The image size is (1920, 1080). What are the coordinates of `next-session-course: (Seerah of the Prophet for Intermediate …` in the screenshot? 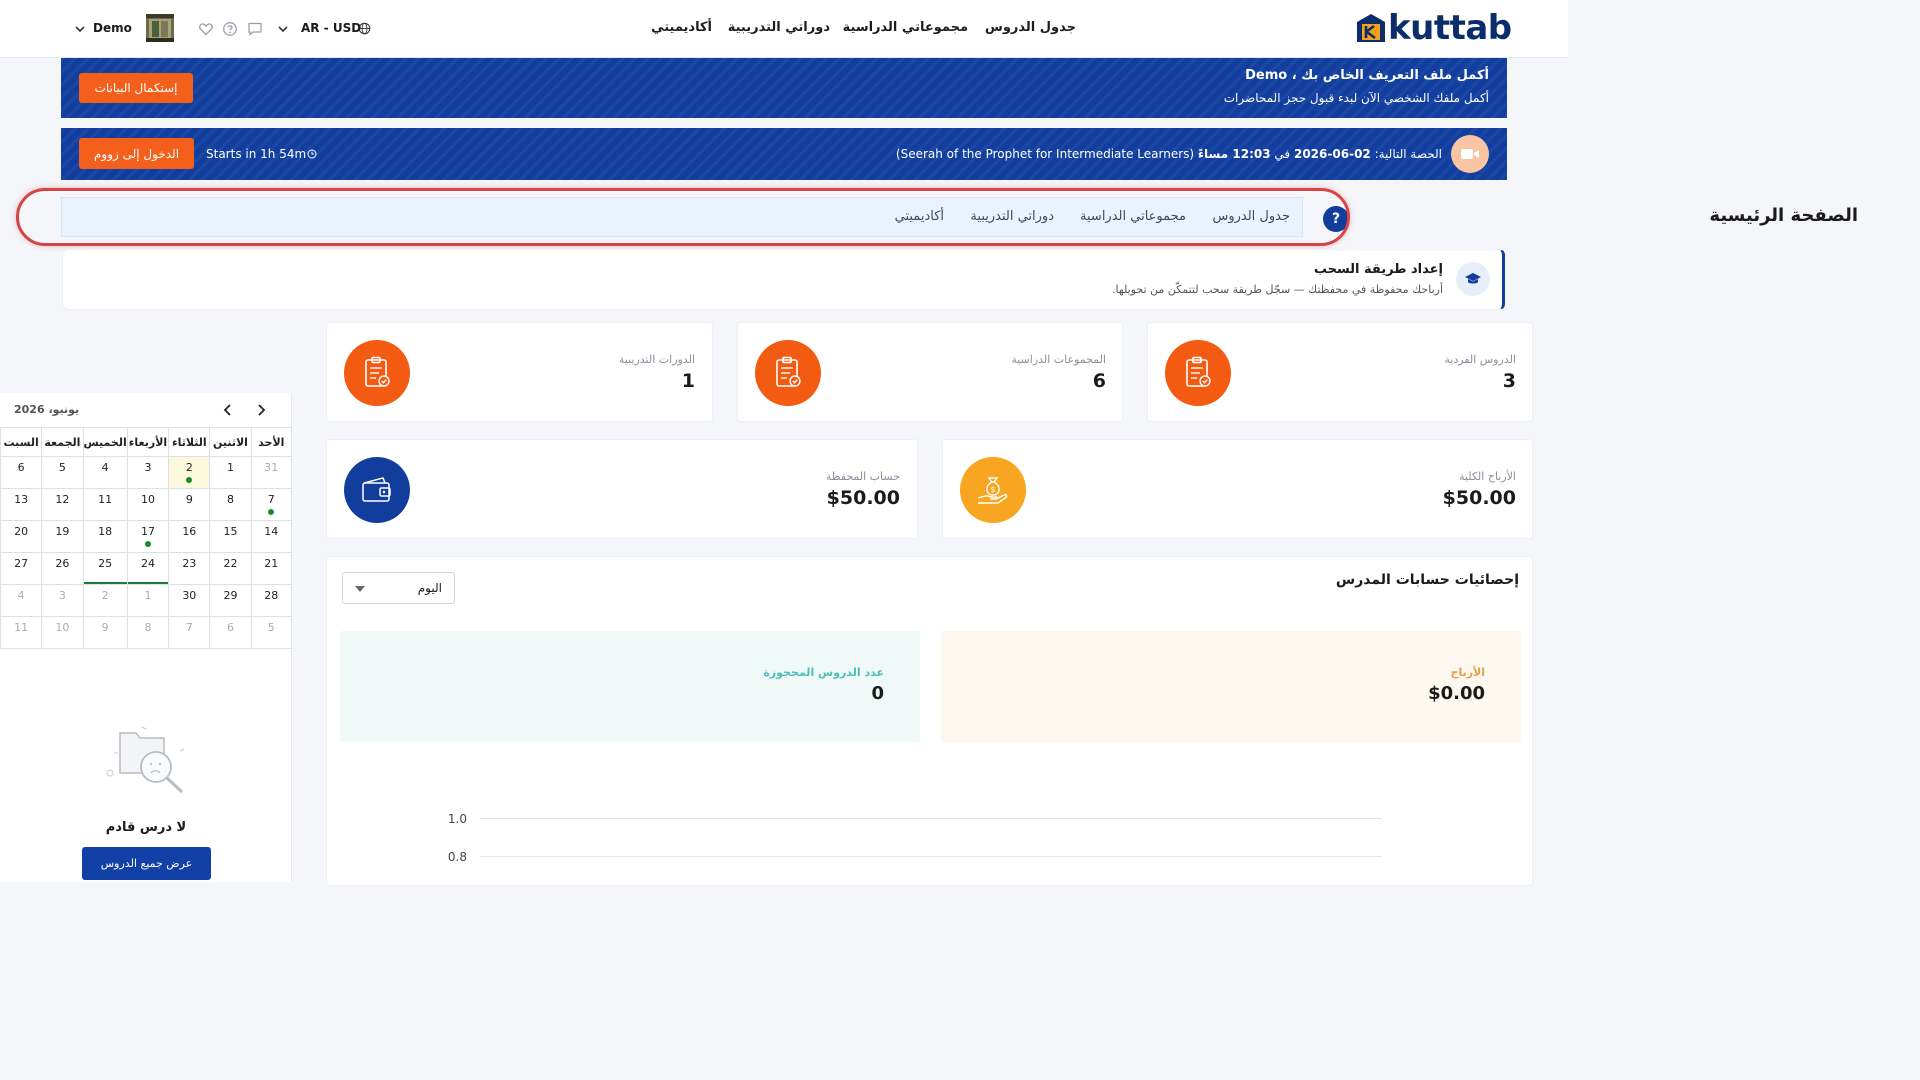 It's located at (1045, 154).